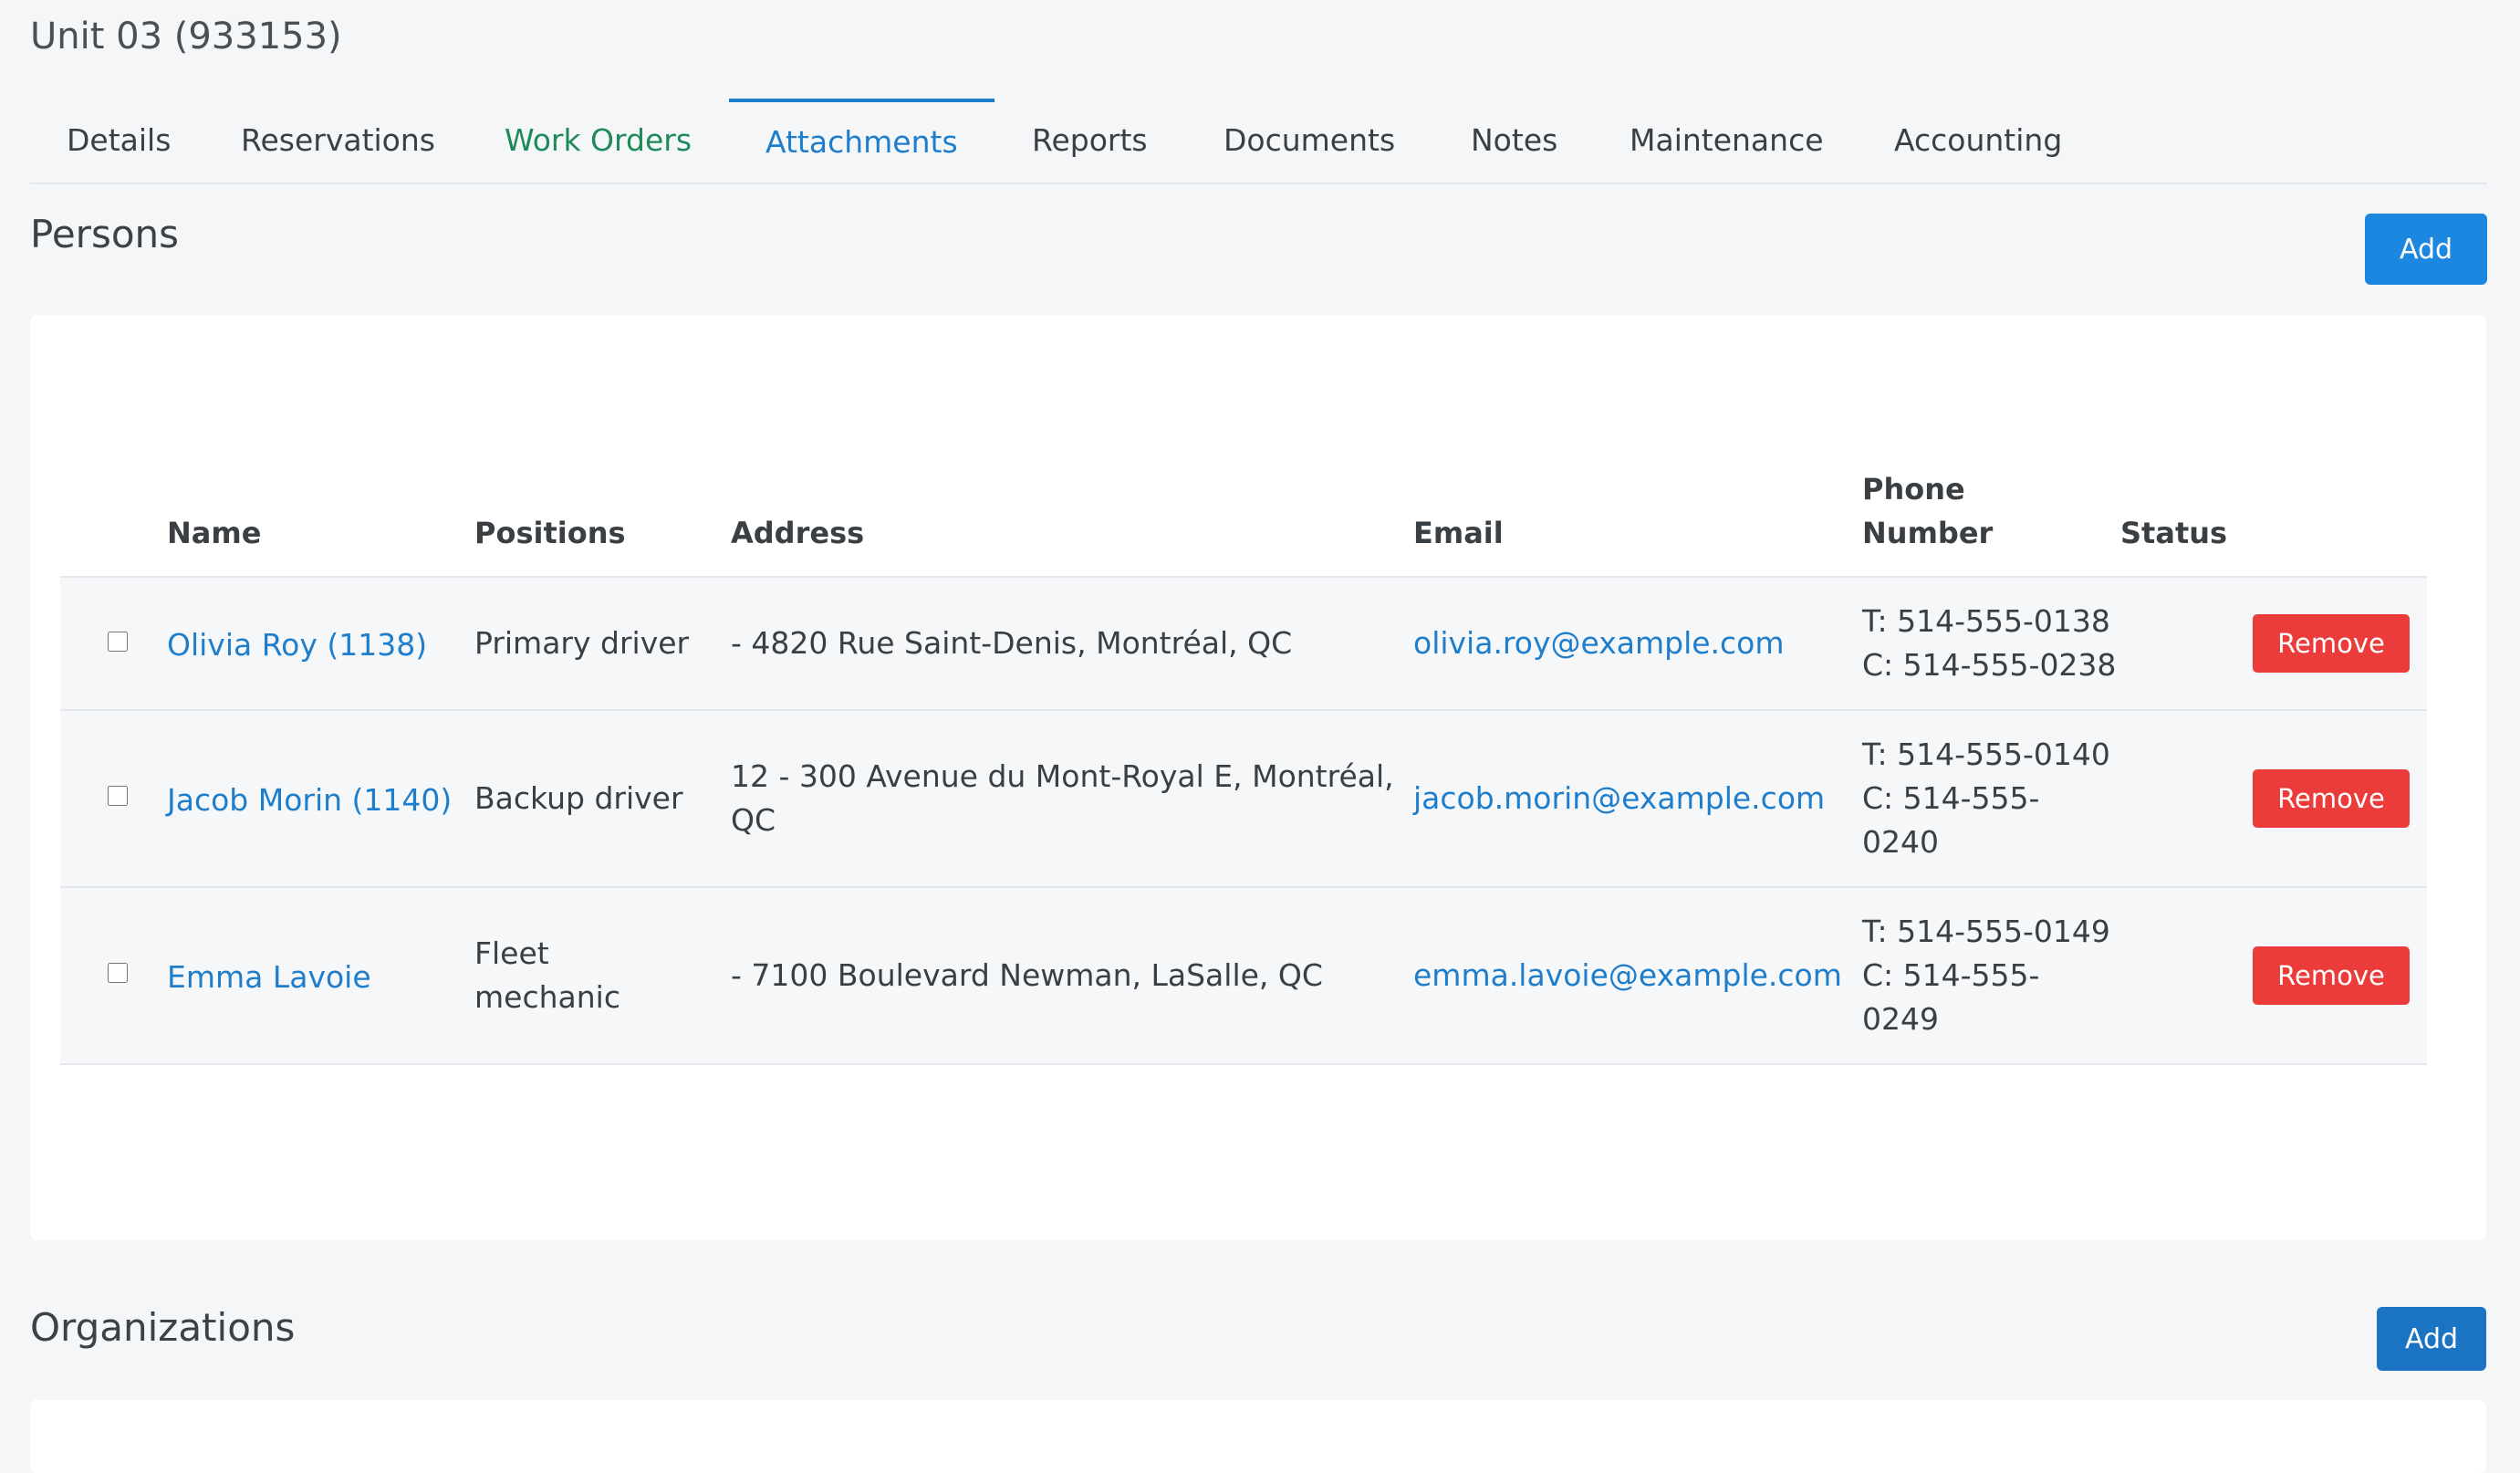 This screenshot has height=1473, width=2520. Describe the element at coordinates (1986, 932) in the screenshot. I see `person-phone-line: T: 514-555-0149` at that location.